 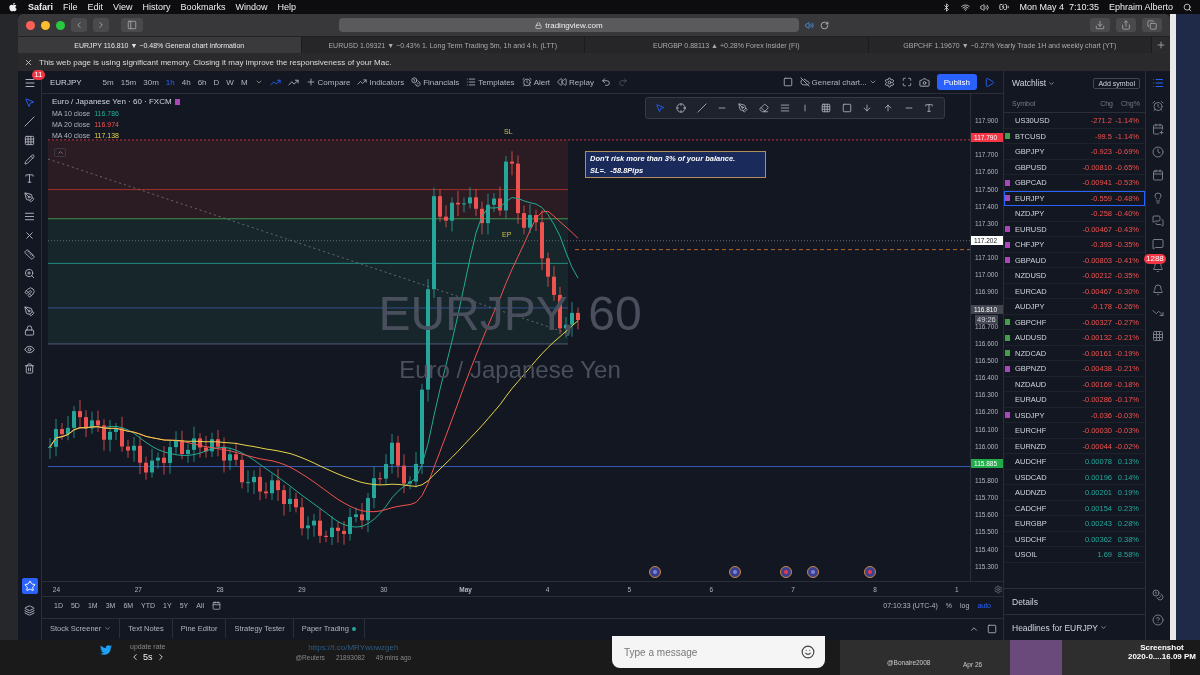 What do you see at coordinates (108, 82) in the screenshot?
I see `interval-button: 5m` at bounding box center [108, 82].